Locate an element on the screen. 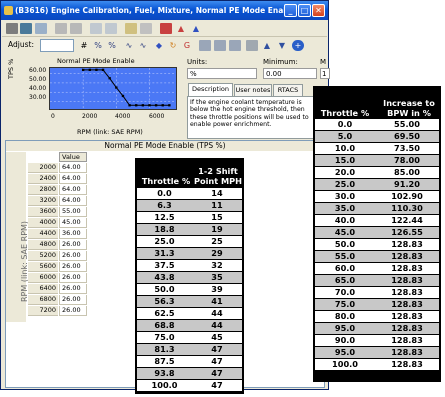 The image size is (445, 397). bpw-row: 95.0 128.83 is located at coordinates (377, 352).